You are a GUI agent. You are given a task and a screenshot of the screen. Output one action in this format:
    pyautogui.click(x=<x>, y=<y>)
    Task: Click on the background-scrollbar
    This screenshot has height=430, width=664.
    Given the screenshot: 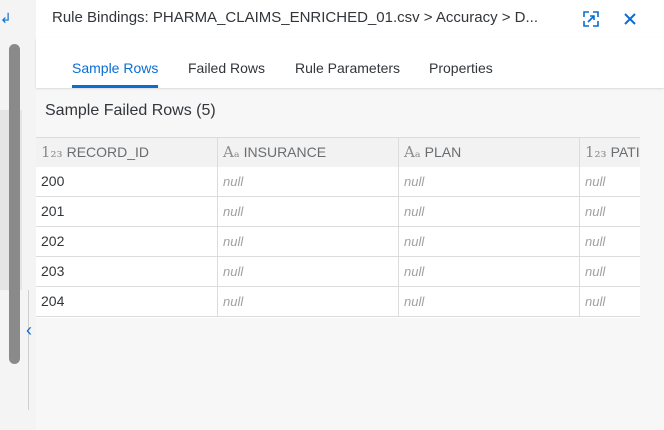 What is the action you would take?
    pyautogui.click(x=14, y=204)
    